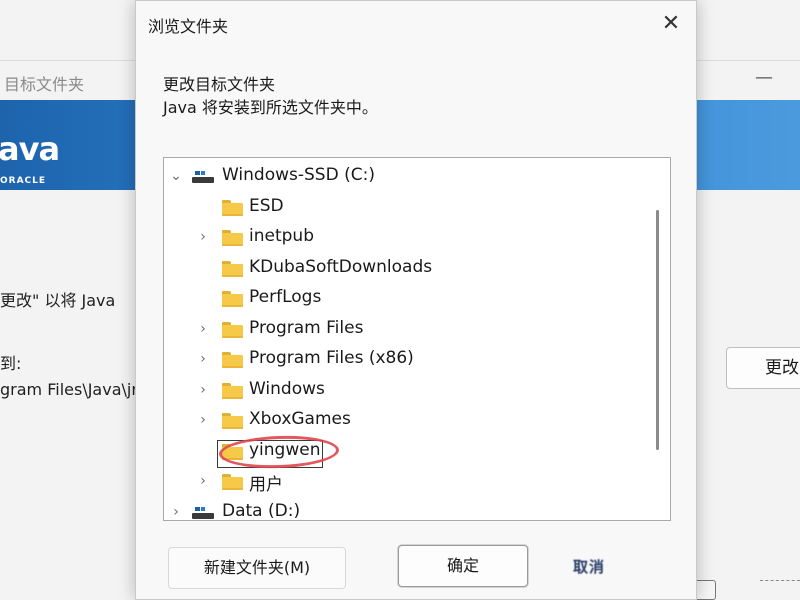  I want to click on tree-item-perflogs: PerfLogs, so click(409, 298).